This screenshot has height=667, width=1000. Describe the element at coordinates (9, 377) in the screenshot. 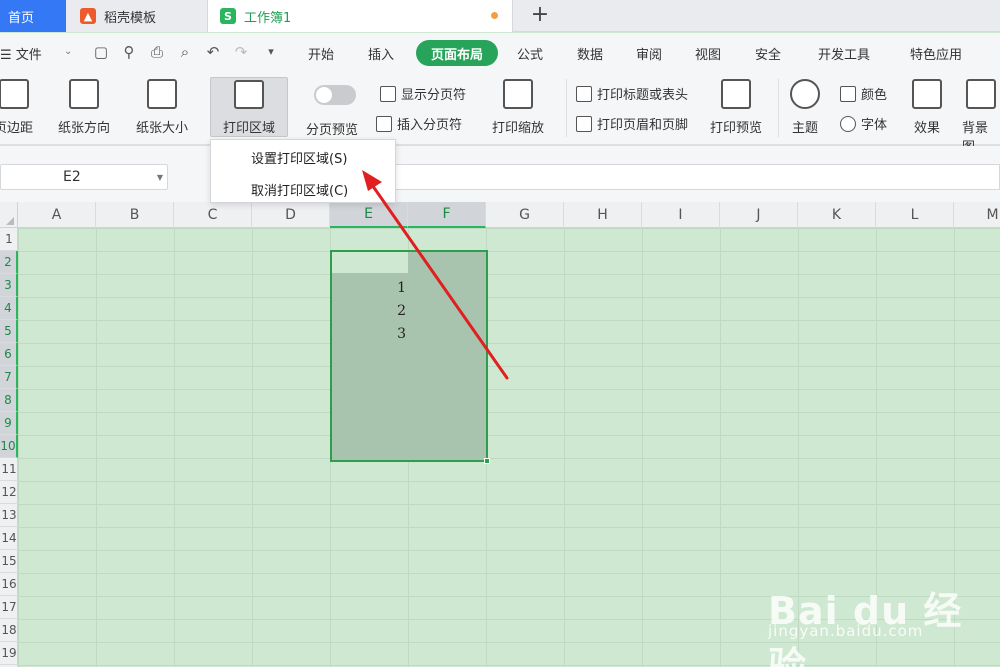

I see `row-header-7: 7` at that location.